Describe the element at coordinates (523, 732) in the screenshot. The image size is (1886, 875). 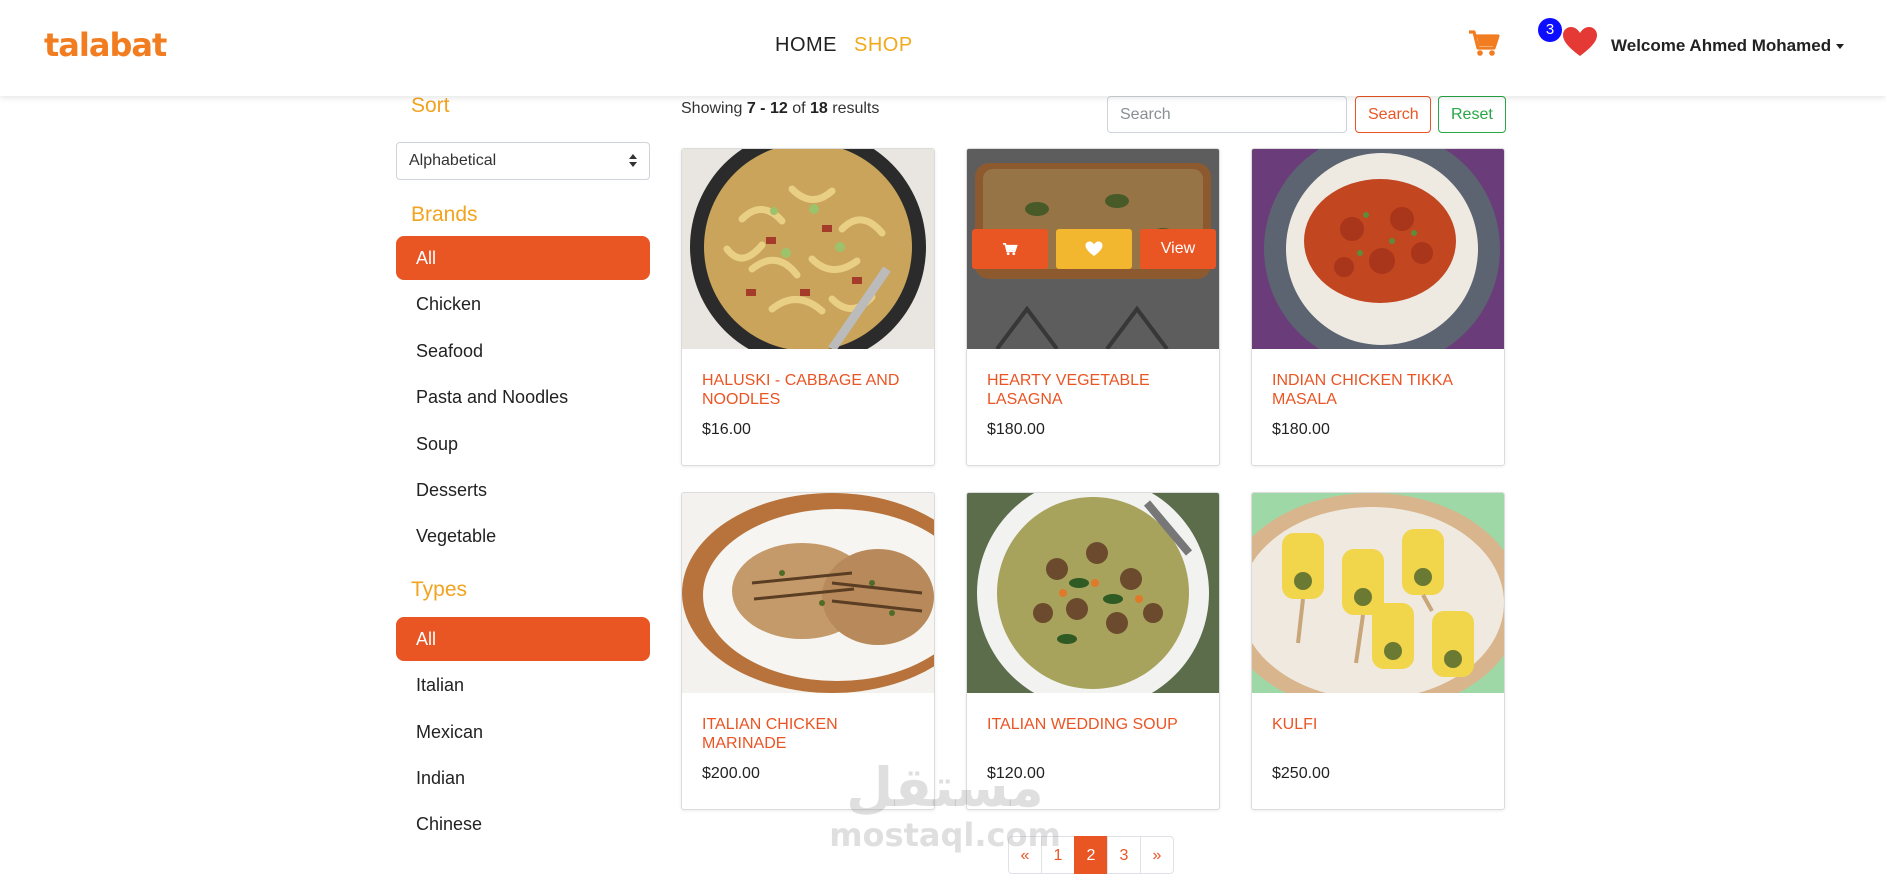
I see `type-item-mexican: Mexican` at that location.